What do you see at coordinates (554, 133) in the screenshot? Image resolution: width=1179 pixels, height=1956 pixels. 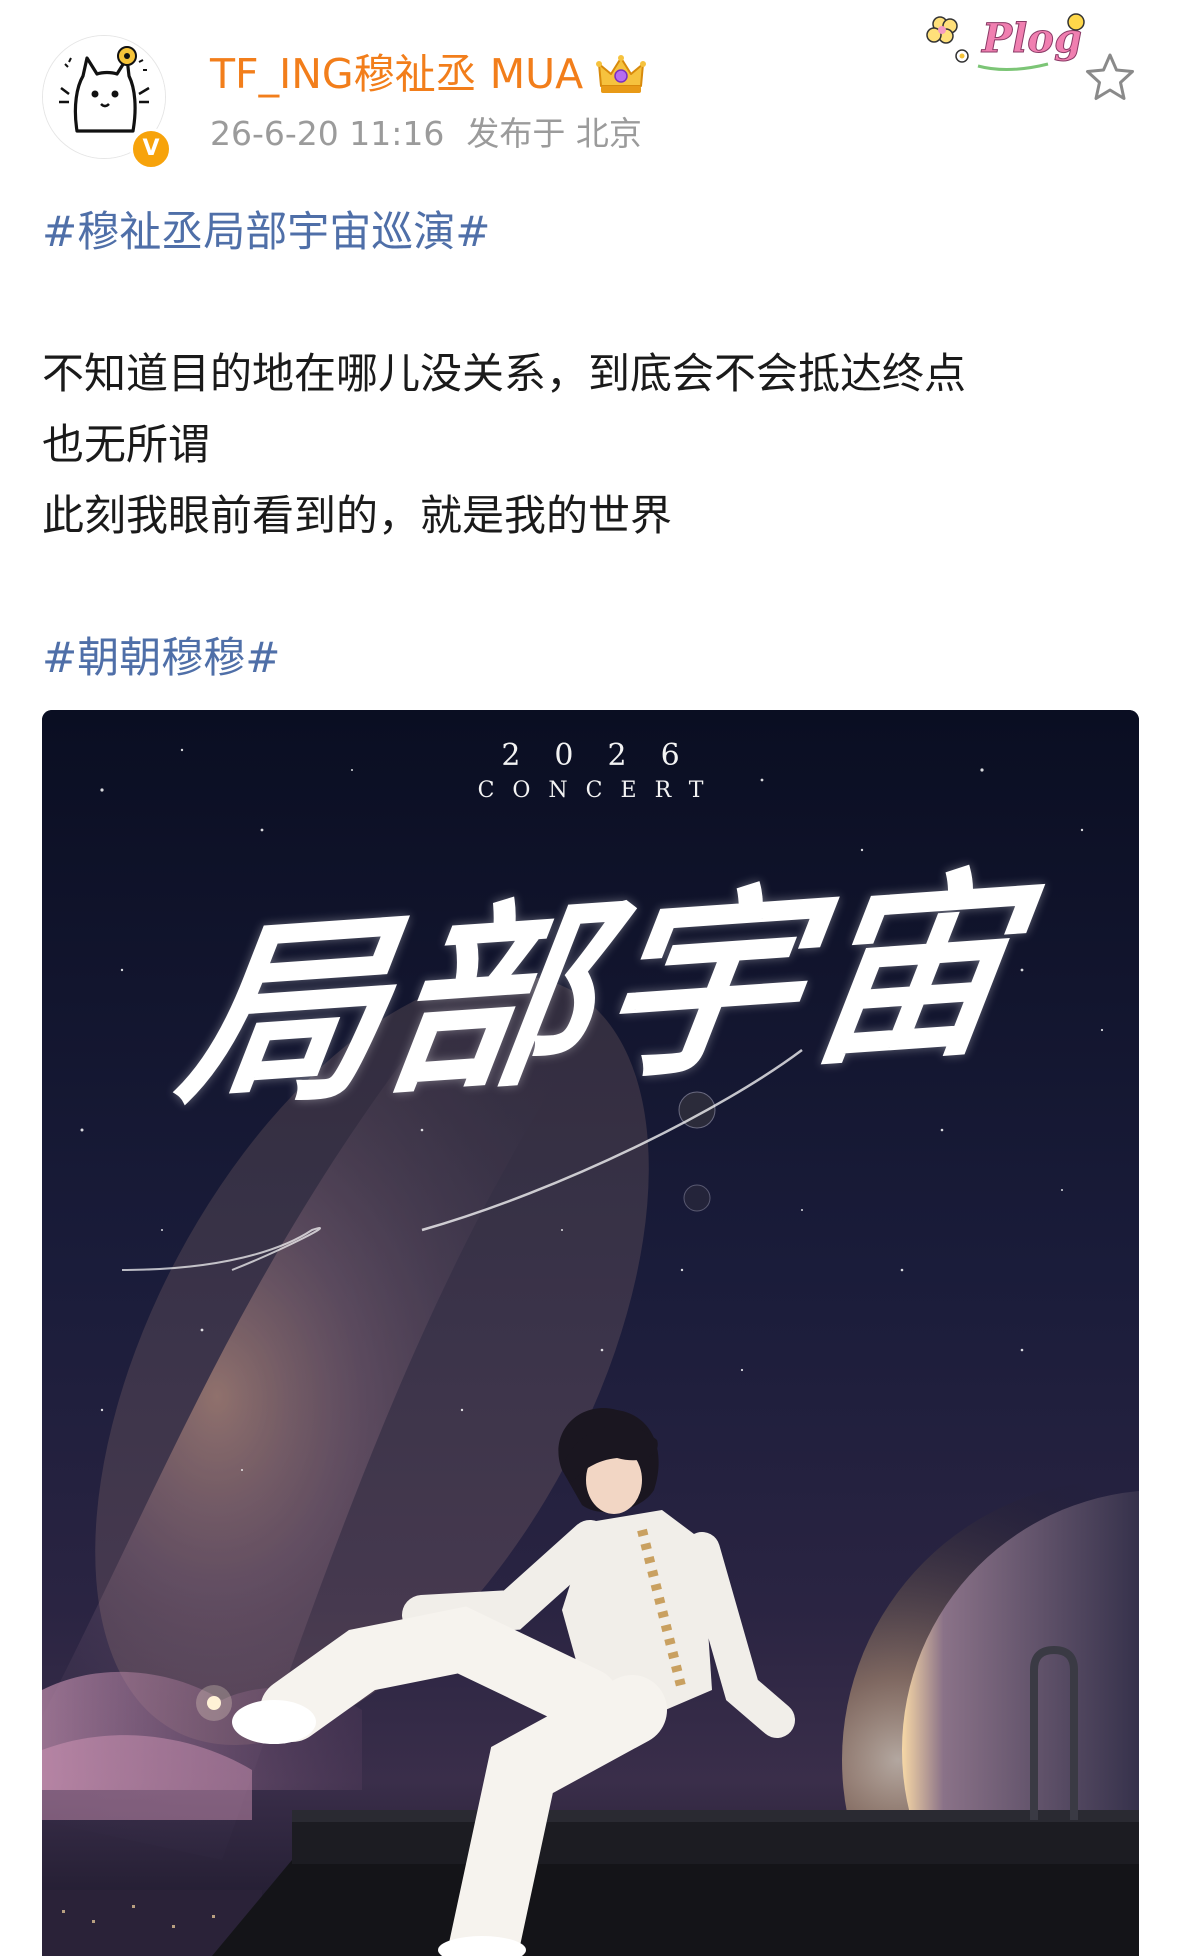 I see `post-location: 发布于 北京` at bounding box center [554, 133].